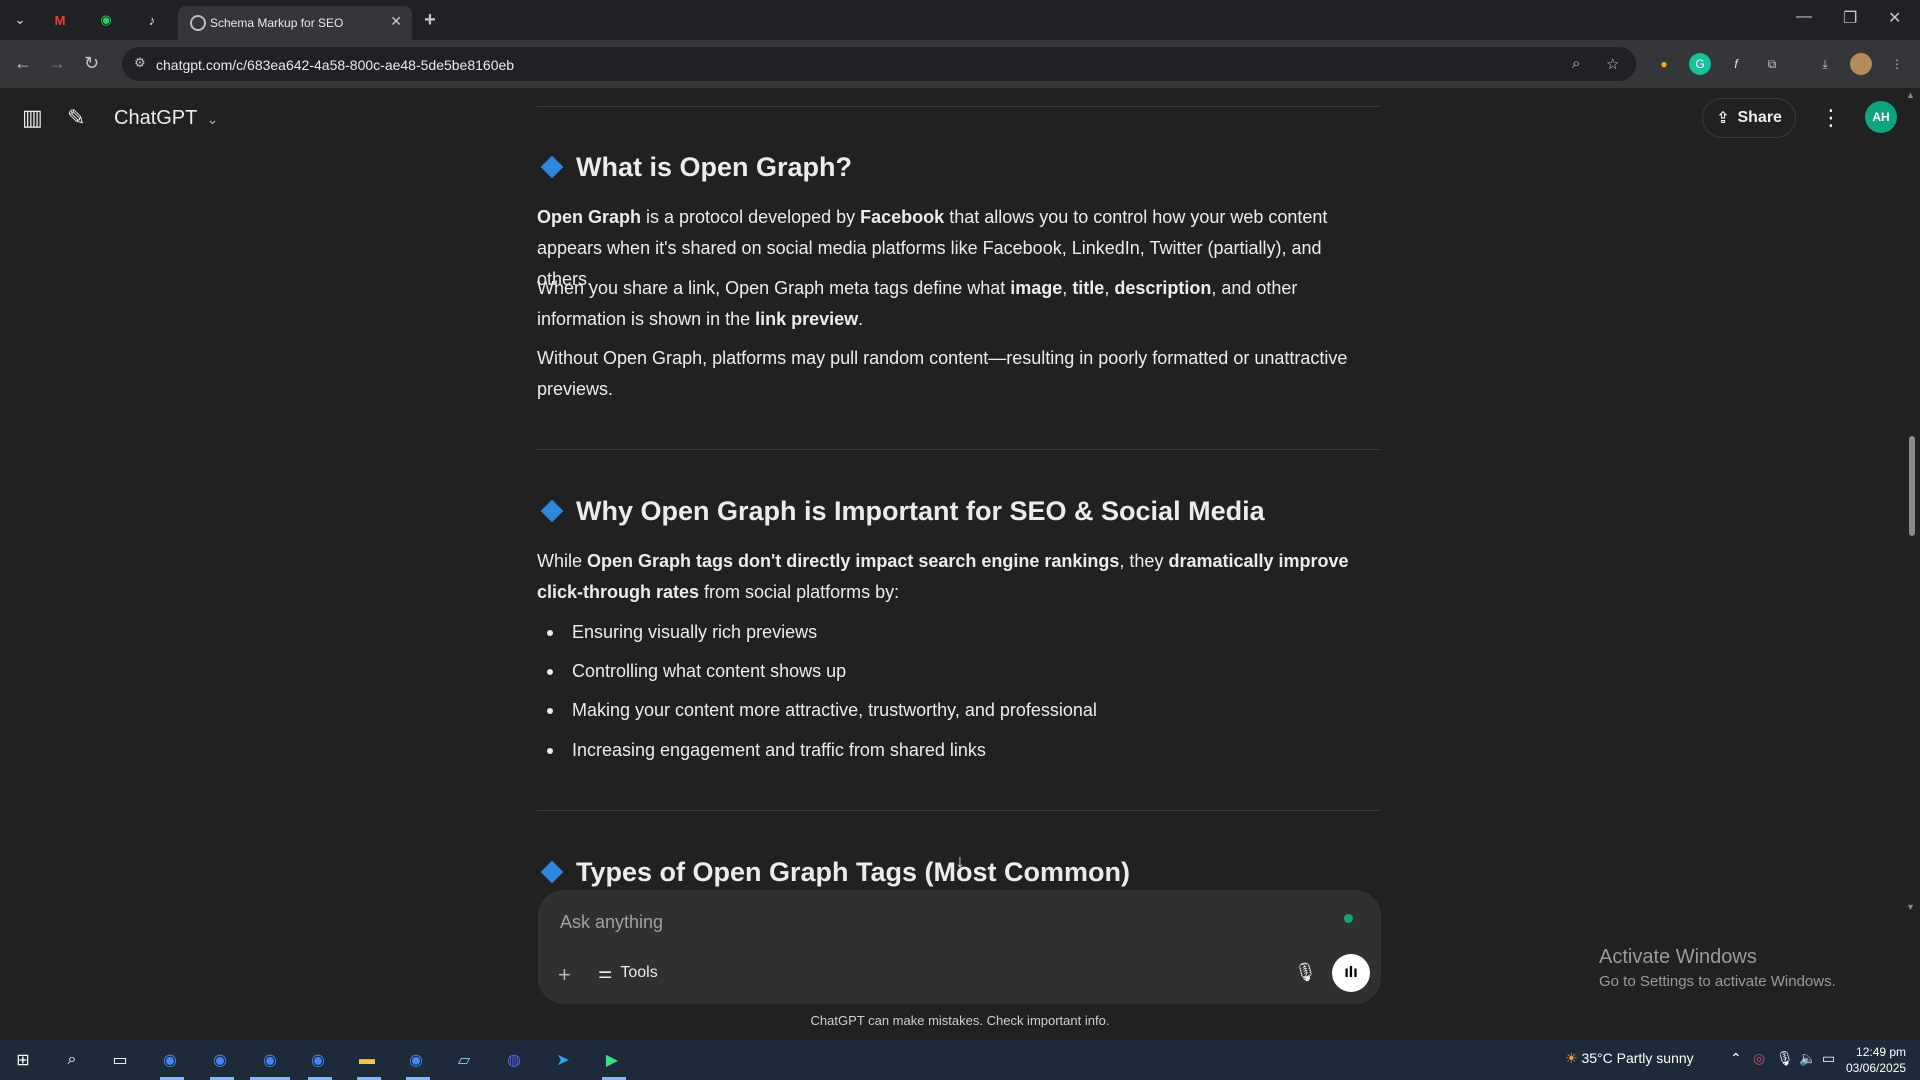  I want to click on scroll-up-arrow-icon: ▲, so click(1910, 95).